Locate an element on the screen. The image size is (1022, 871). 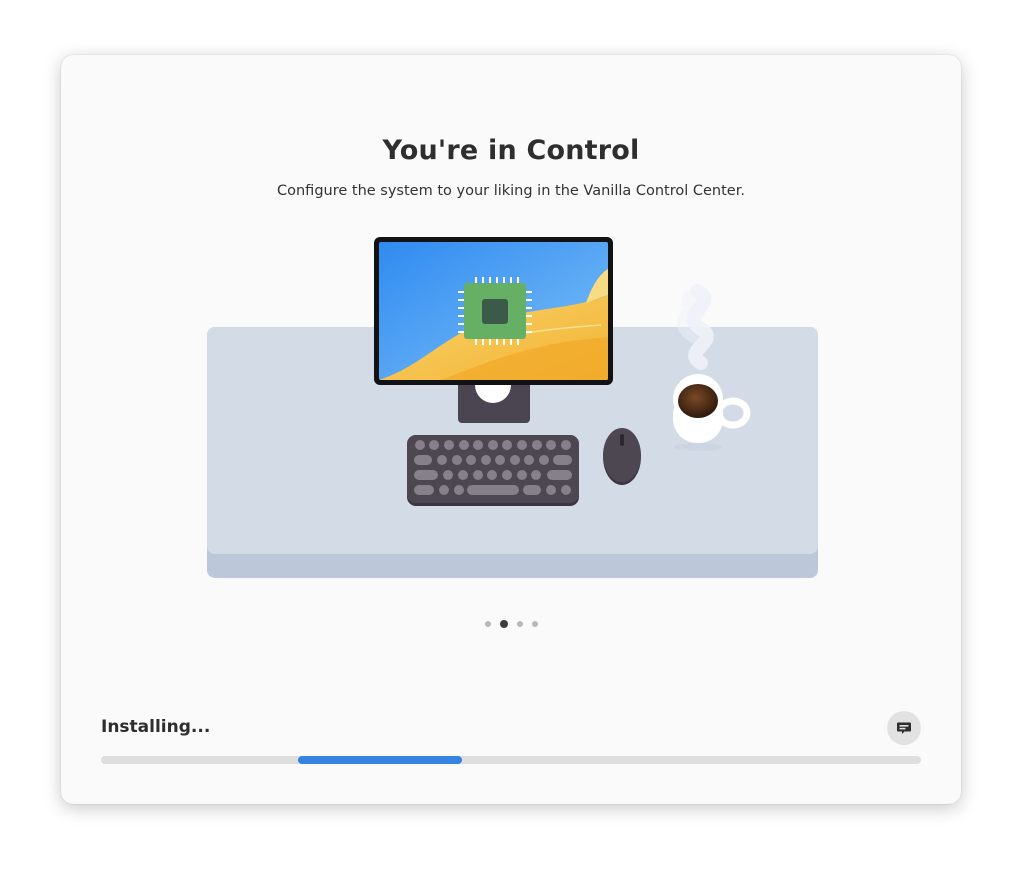
page-dot-2-active is located at coordinates (503, 624).